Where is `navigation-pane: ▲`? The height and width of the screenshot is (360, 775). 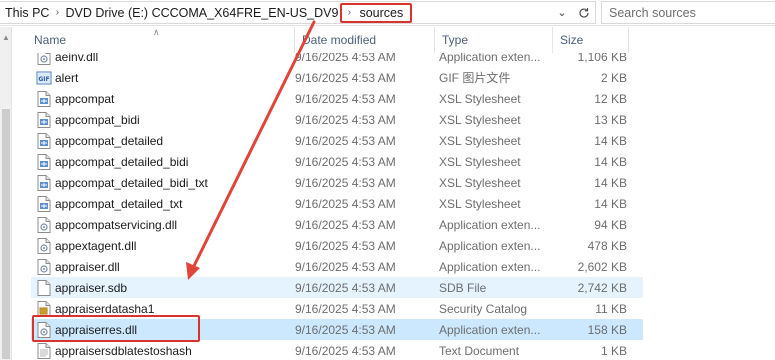
navigation-pane: ▲ is located at coordinates (6, 193).